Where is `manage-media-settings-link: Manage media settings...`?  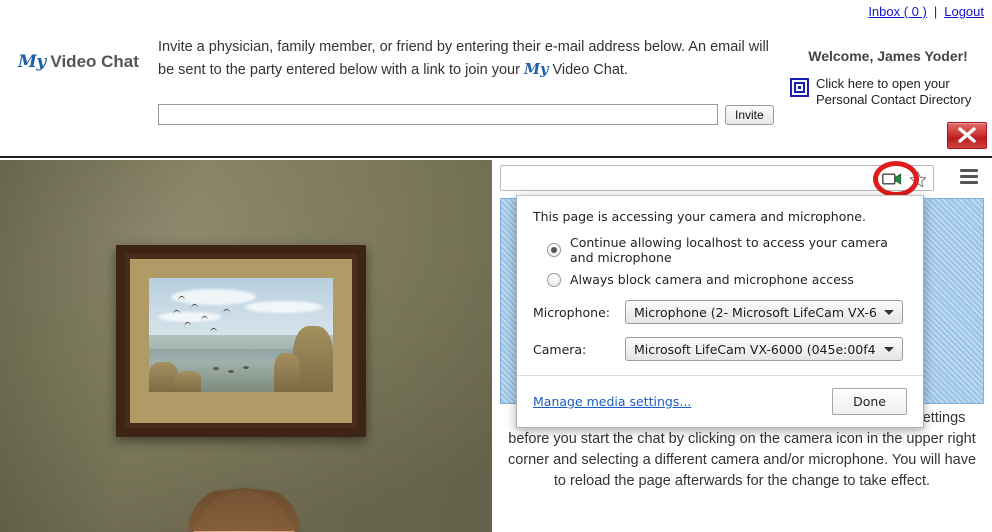
manage-media-settings-link: Manage media settings... is located at coordinates (612, 401).